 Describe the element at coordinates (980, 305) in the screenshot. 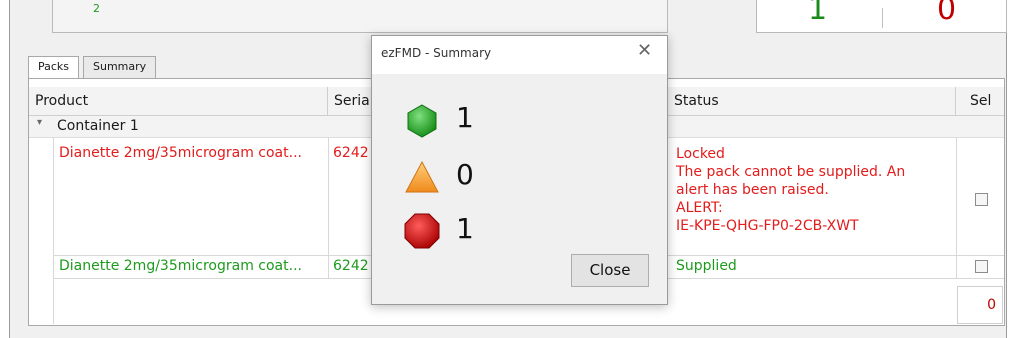

I see `selected-count: 0` at that location.